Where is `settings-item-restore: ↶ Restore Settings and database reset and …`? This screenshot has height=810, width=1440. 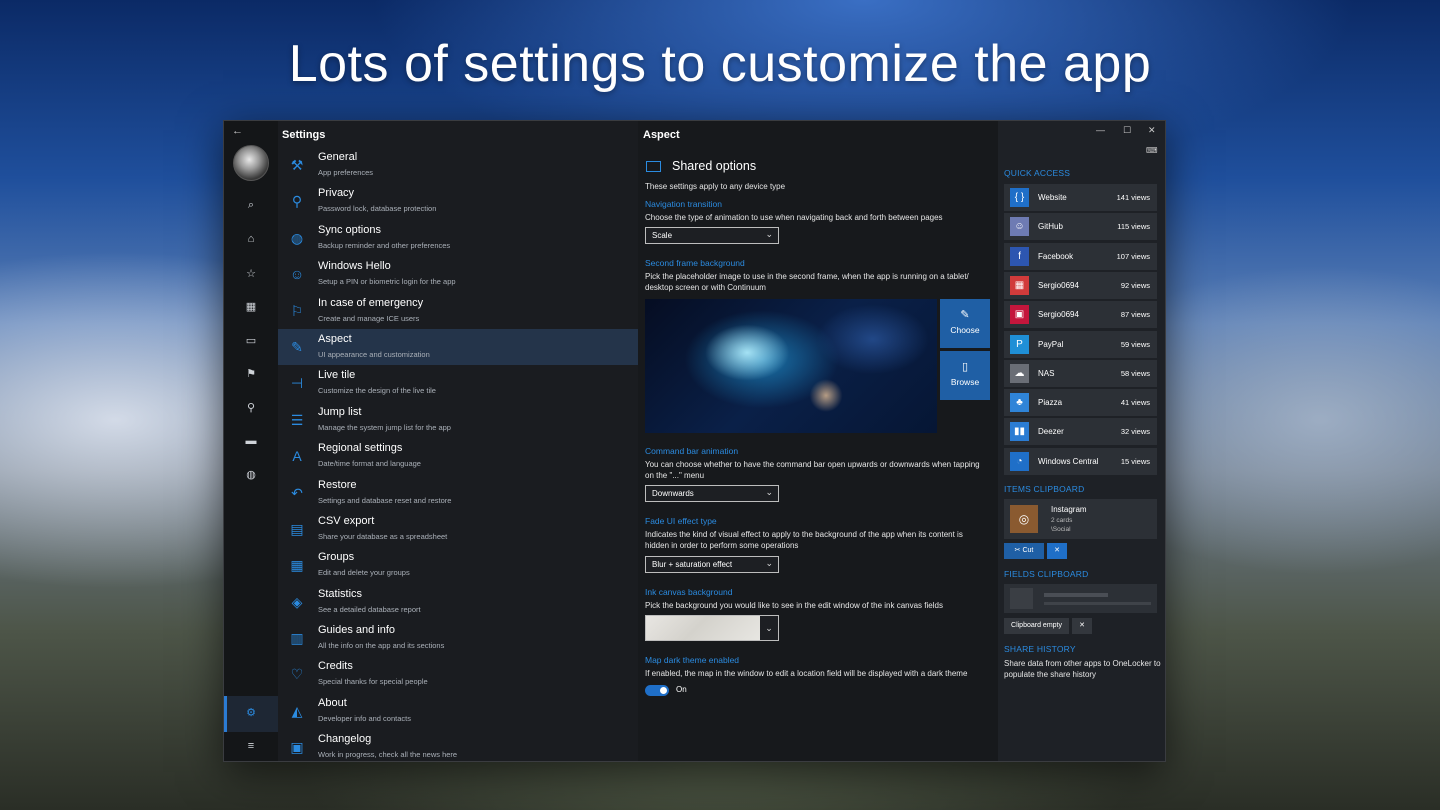
settings-item-restore: ↶ Restore Settings and database reset and … is located at coordinates (458, 493).